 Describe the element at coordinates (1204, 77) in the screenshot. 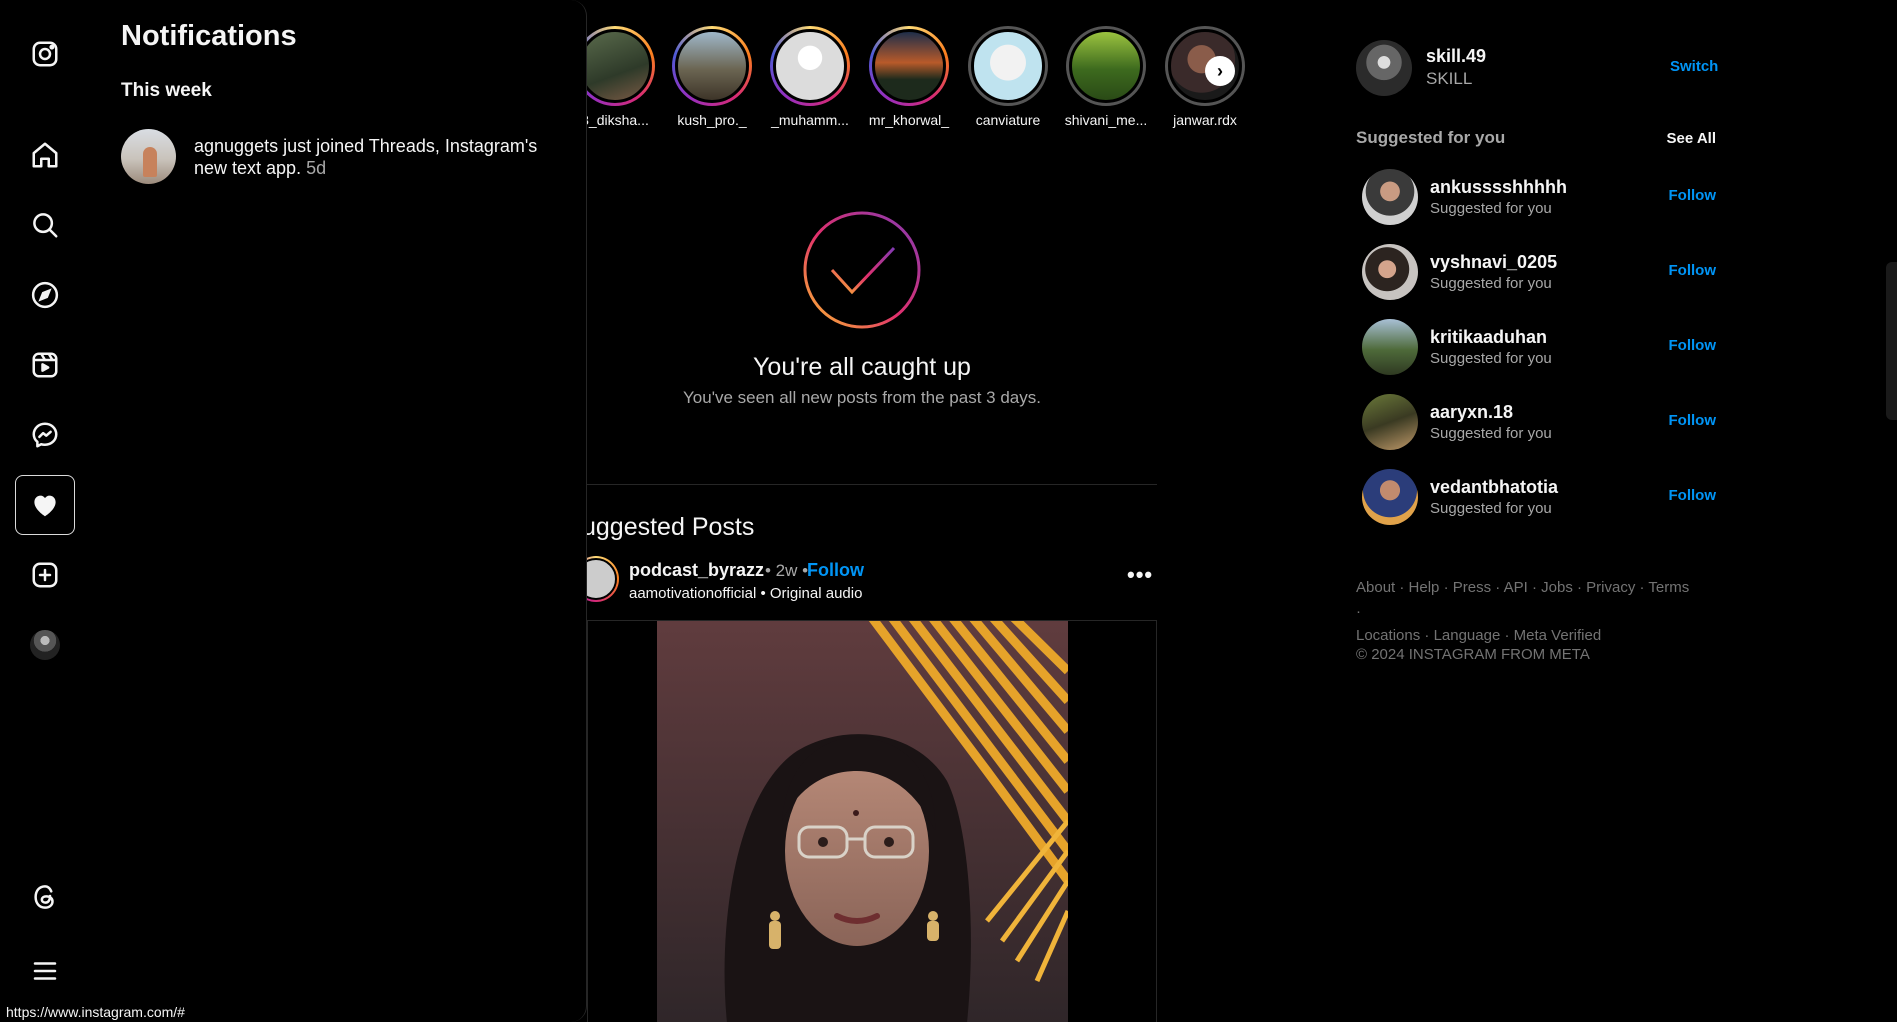

I see `story-item: janwar.rdx` at that location.